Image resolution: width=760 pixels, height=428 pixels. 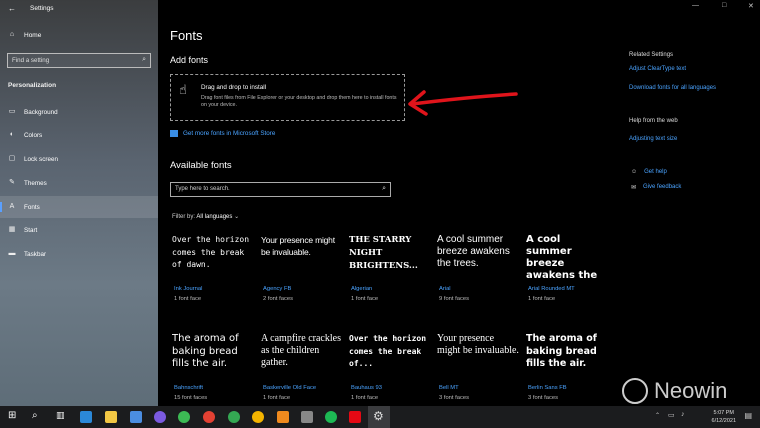 What do you see at coordinates (653, 139) in the screenshot?
I see `adjusting-text-size-link: Adjusting text size` at bounding box center [653, 139].